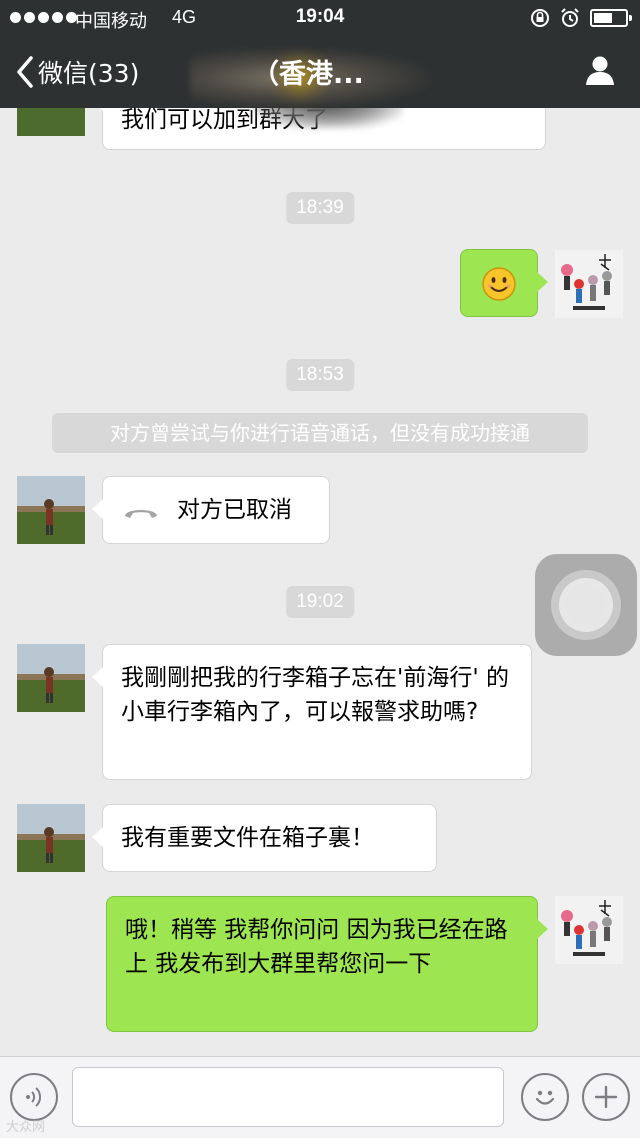  I want to click on message-bubble-incoming: 我们可以加到群大了, so click(319, 129).